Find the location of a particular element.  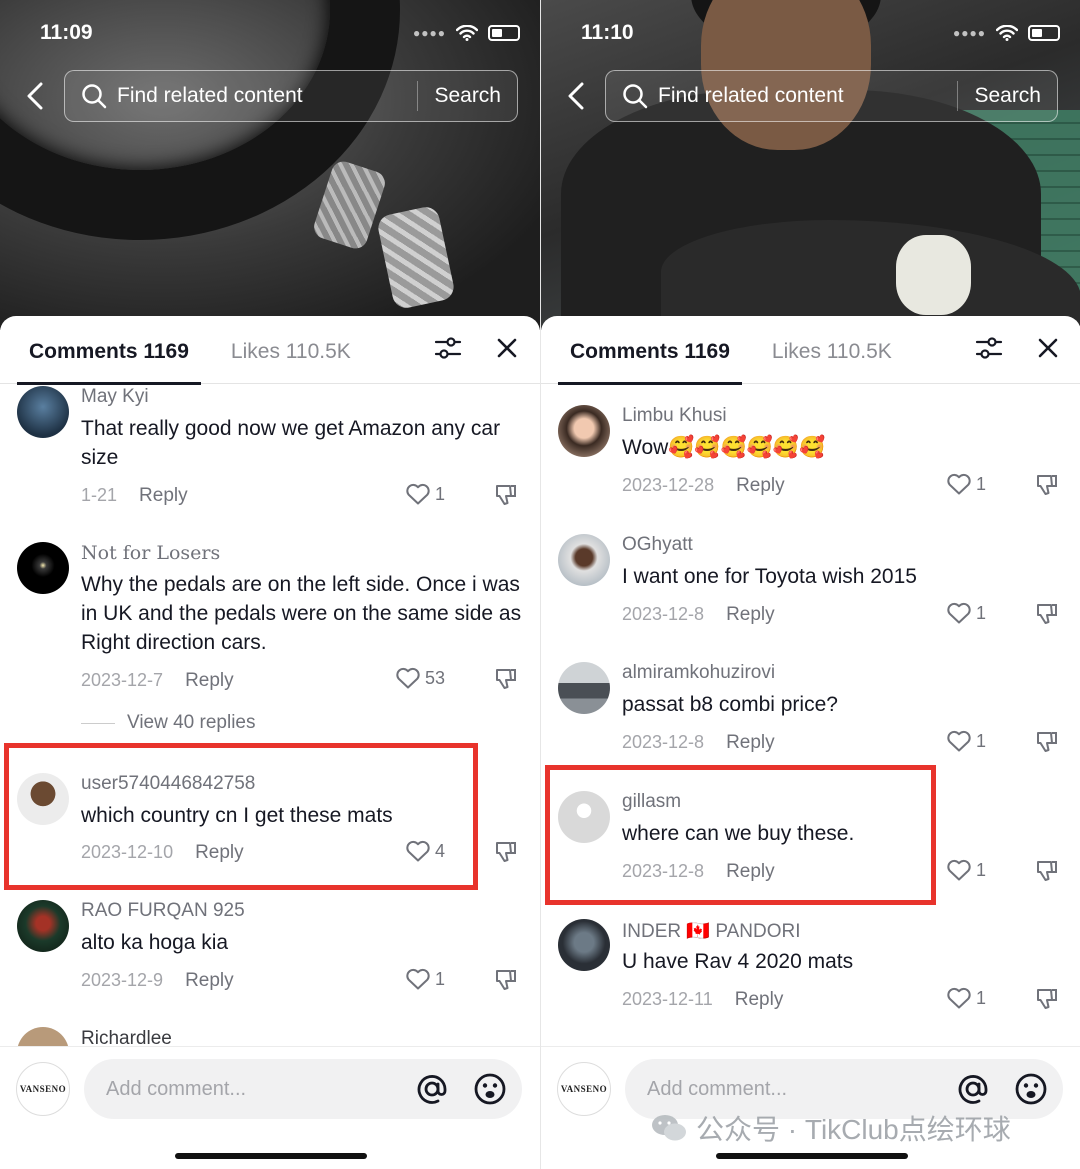

comment-date: 2023-12-28 is located at coordinates (668, 485).